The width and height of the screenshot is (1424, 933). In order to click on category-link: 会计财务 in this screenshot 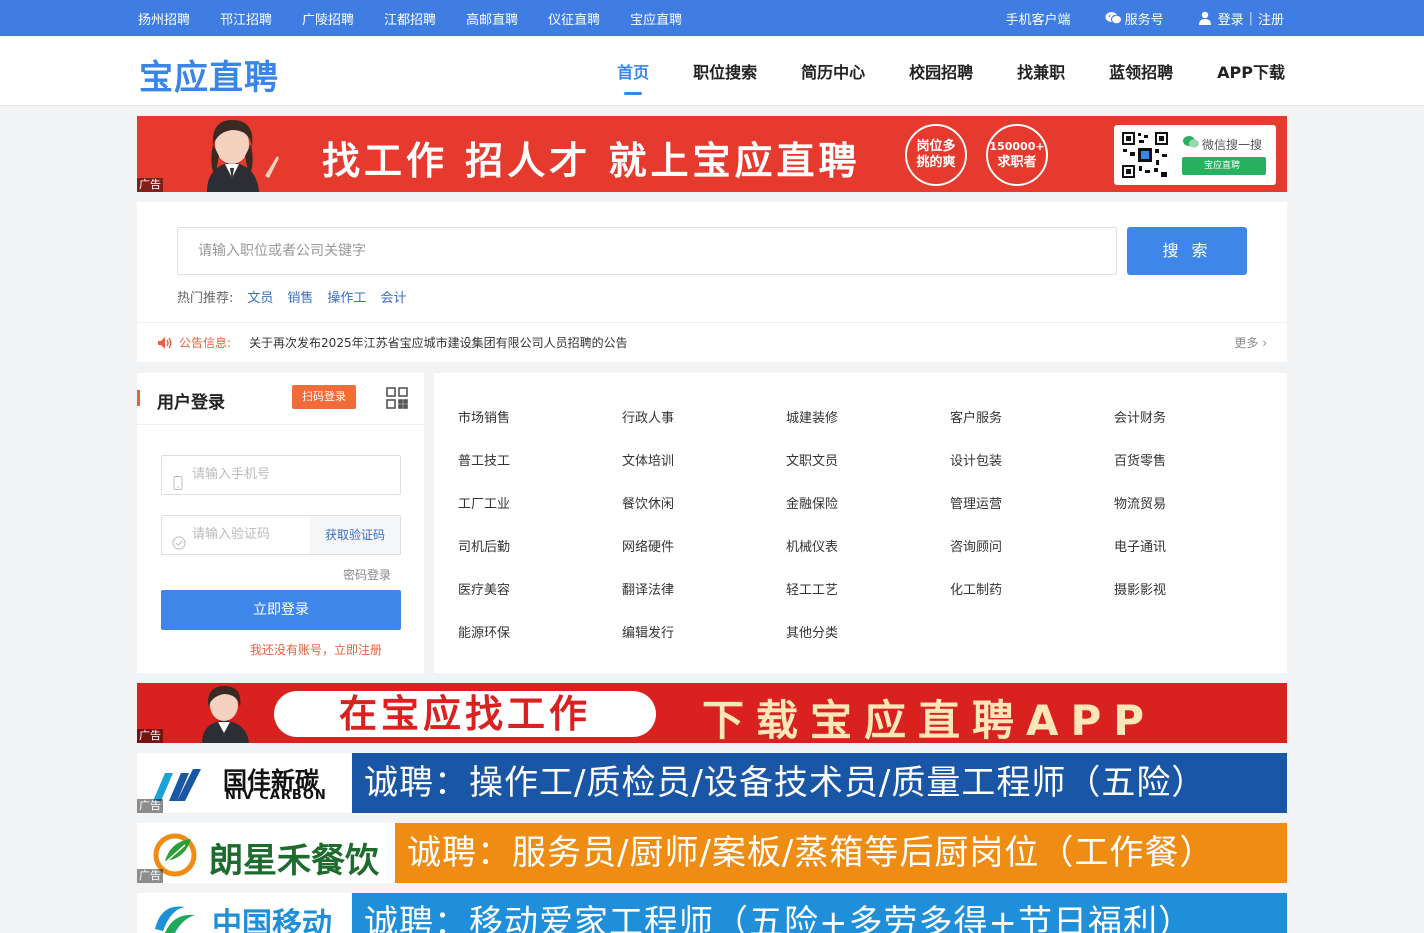, I will do `click(1140, 416)`.